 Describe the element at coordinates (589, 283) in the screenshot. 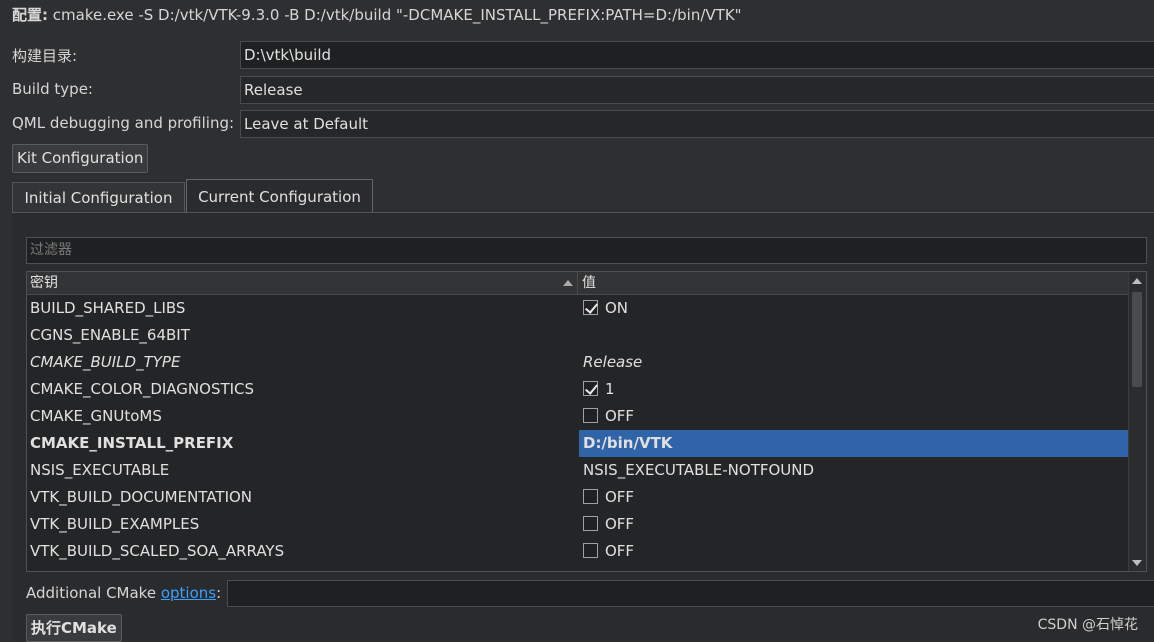

I see `column-value-label: 值` at that location.